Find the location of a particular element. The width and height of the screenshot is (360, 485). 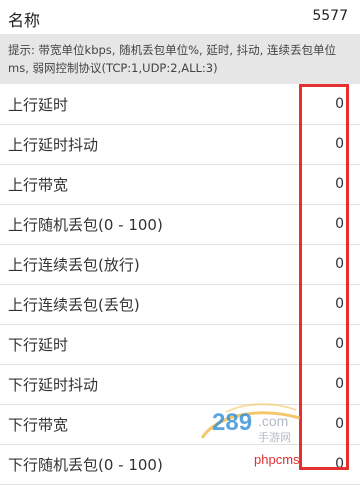

header-bar: 名称 5577 is located at coordinates (180, 17).